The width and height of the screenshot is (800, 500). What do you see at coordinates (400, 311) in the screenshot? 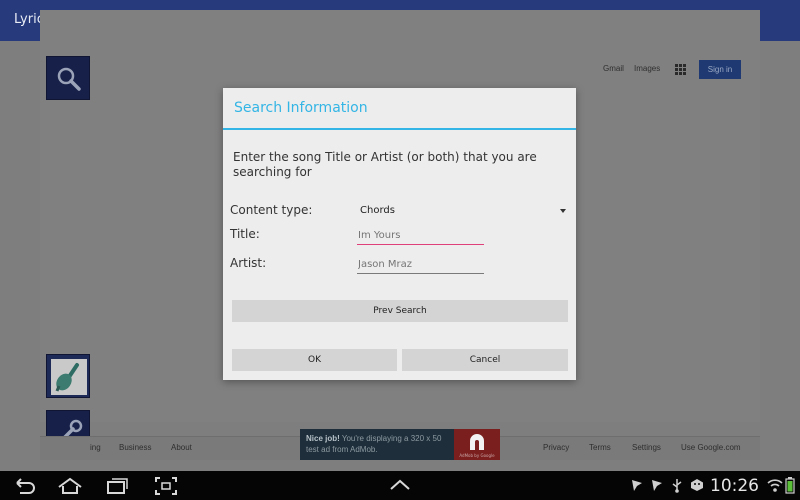
I see `prev-search-button: Prev Search` at bounding box center [400, 311].